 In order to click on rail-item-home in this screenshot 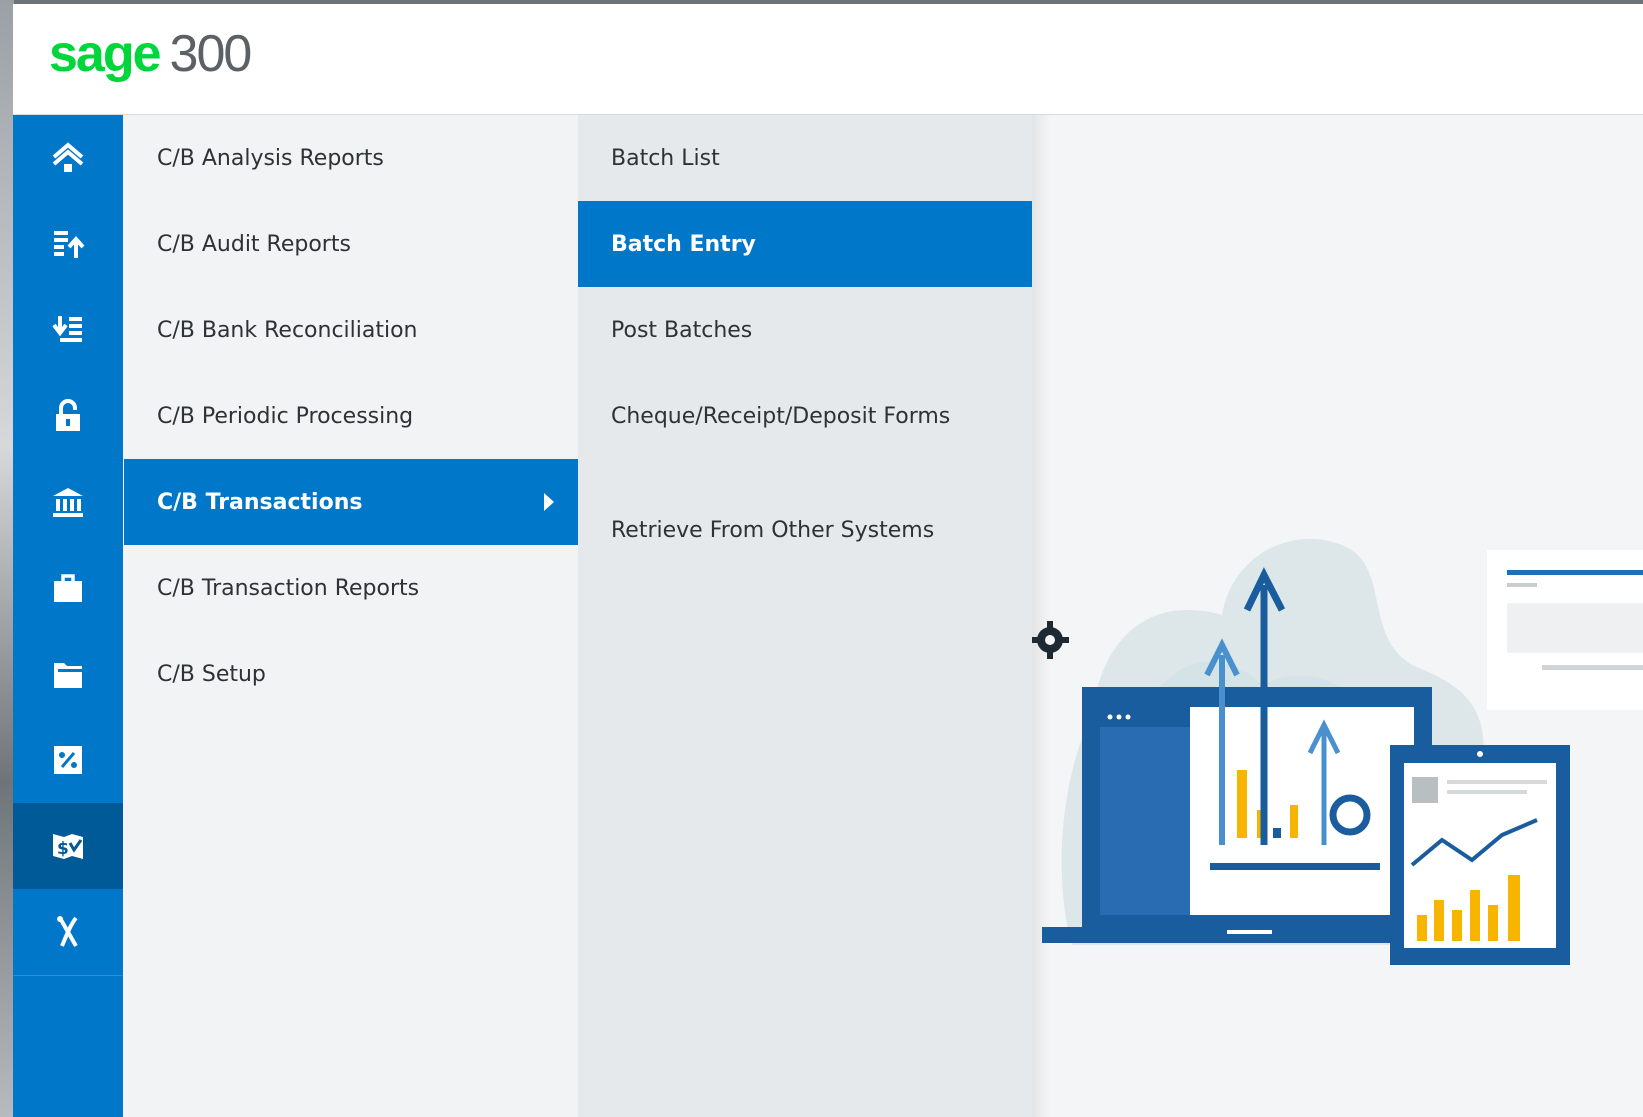, I will do `click(68, 158)`.